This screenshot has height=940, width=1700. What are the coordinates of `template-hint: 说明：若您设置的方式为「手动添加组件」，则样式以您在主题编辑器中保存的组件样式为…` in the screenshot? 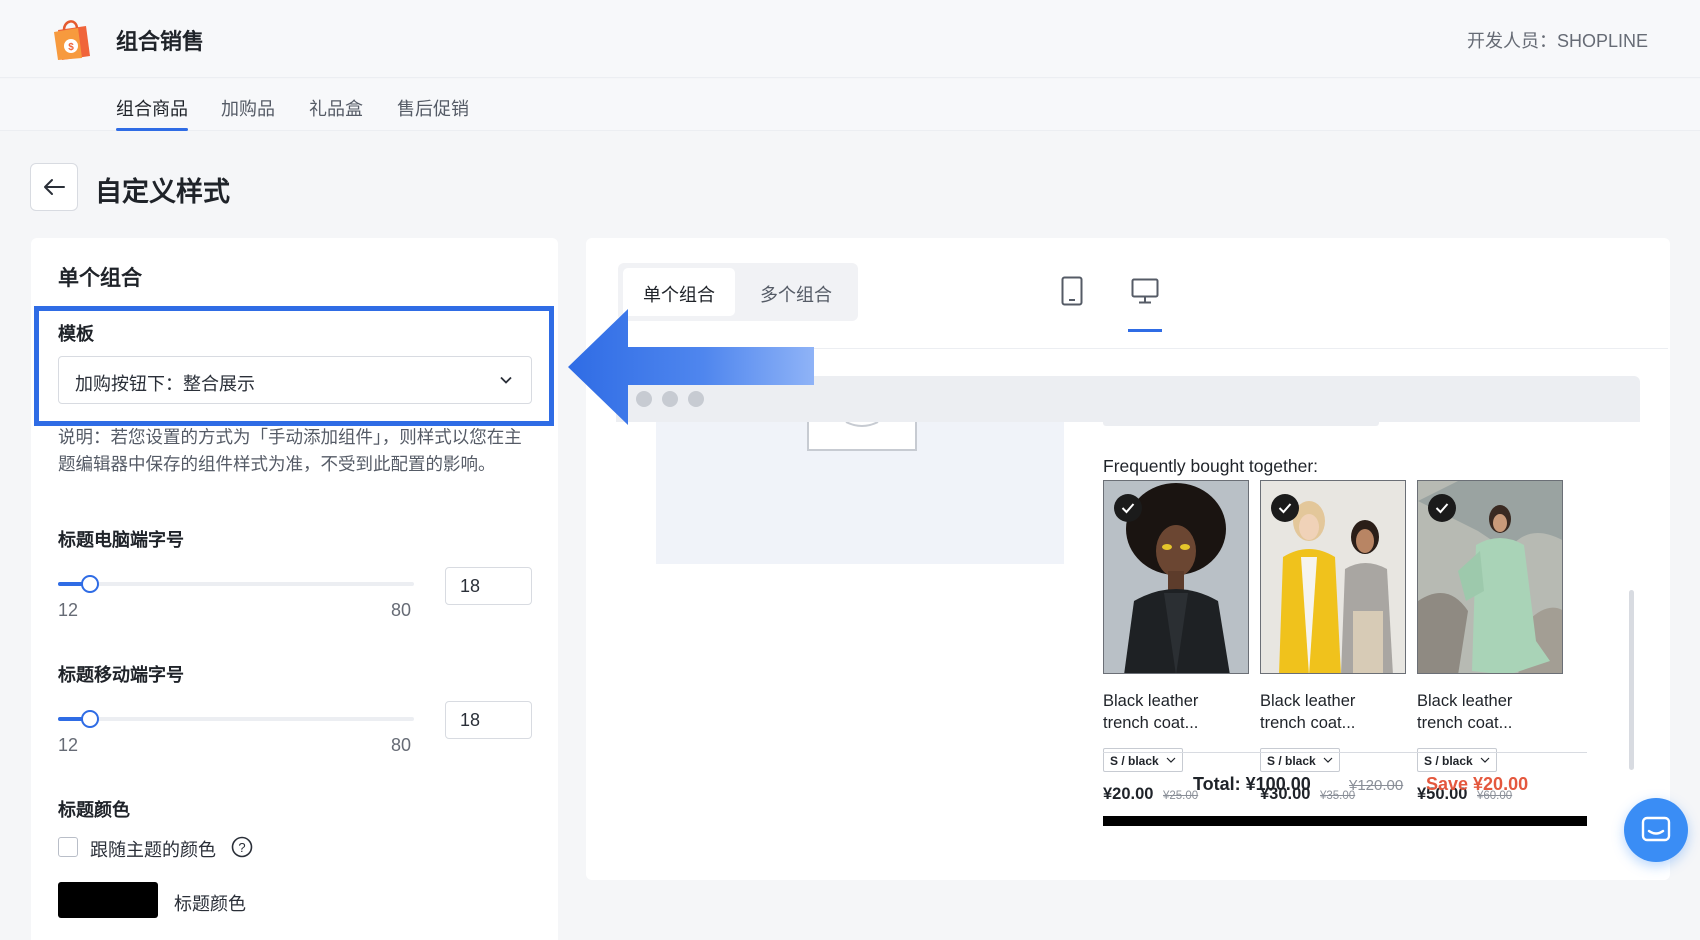 It's located at (290, 450).